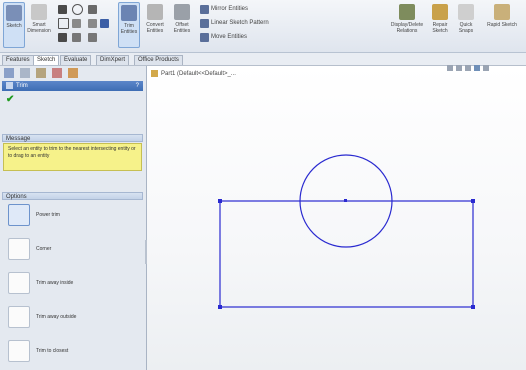  I want to click on repair-sketch-button: Repair Sketch, so click(440, 24).